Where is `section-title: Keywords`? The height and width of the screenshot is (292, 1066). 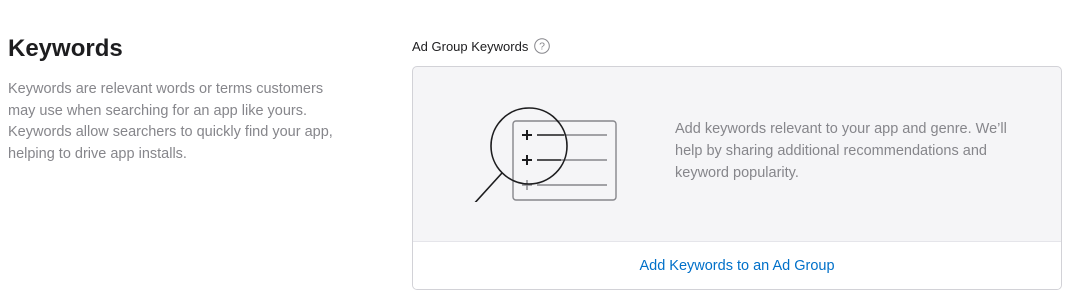
section-title: Keywords is located at coordinates (65, 48).